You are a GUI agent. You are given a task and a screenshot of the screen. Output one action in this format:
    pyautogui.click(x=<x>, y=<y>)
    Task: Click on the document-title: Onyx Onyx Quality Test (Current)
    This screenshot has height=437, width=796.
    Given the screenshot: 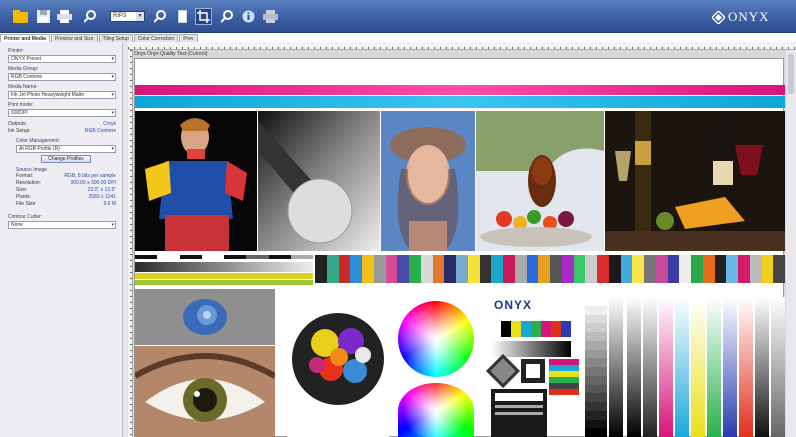 What is the action you would take?
    pyautogui.click(x=171, y=54)
    